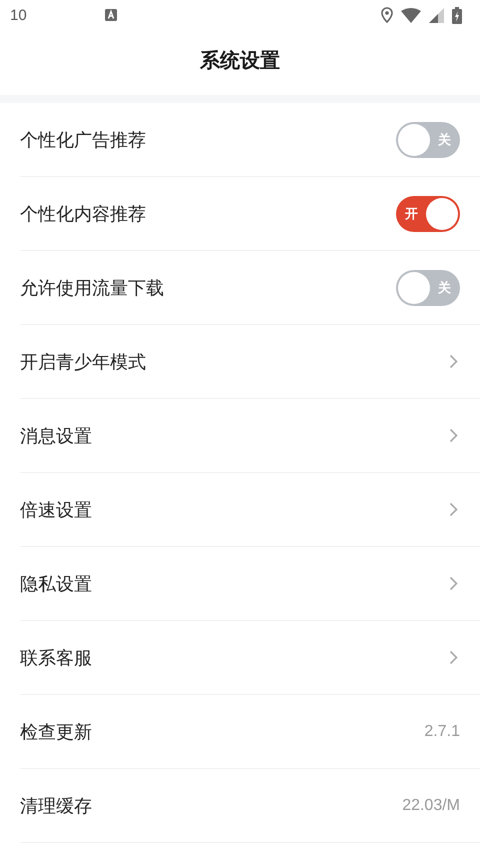 This screenshot has width=480, height=852. What do you see at coordinates (428, 214) in the screenshot?
I see `toggle-switch: 开` at bounding box center [428, 214].